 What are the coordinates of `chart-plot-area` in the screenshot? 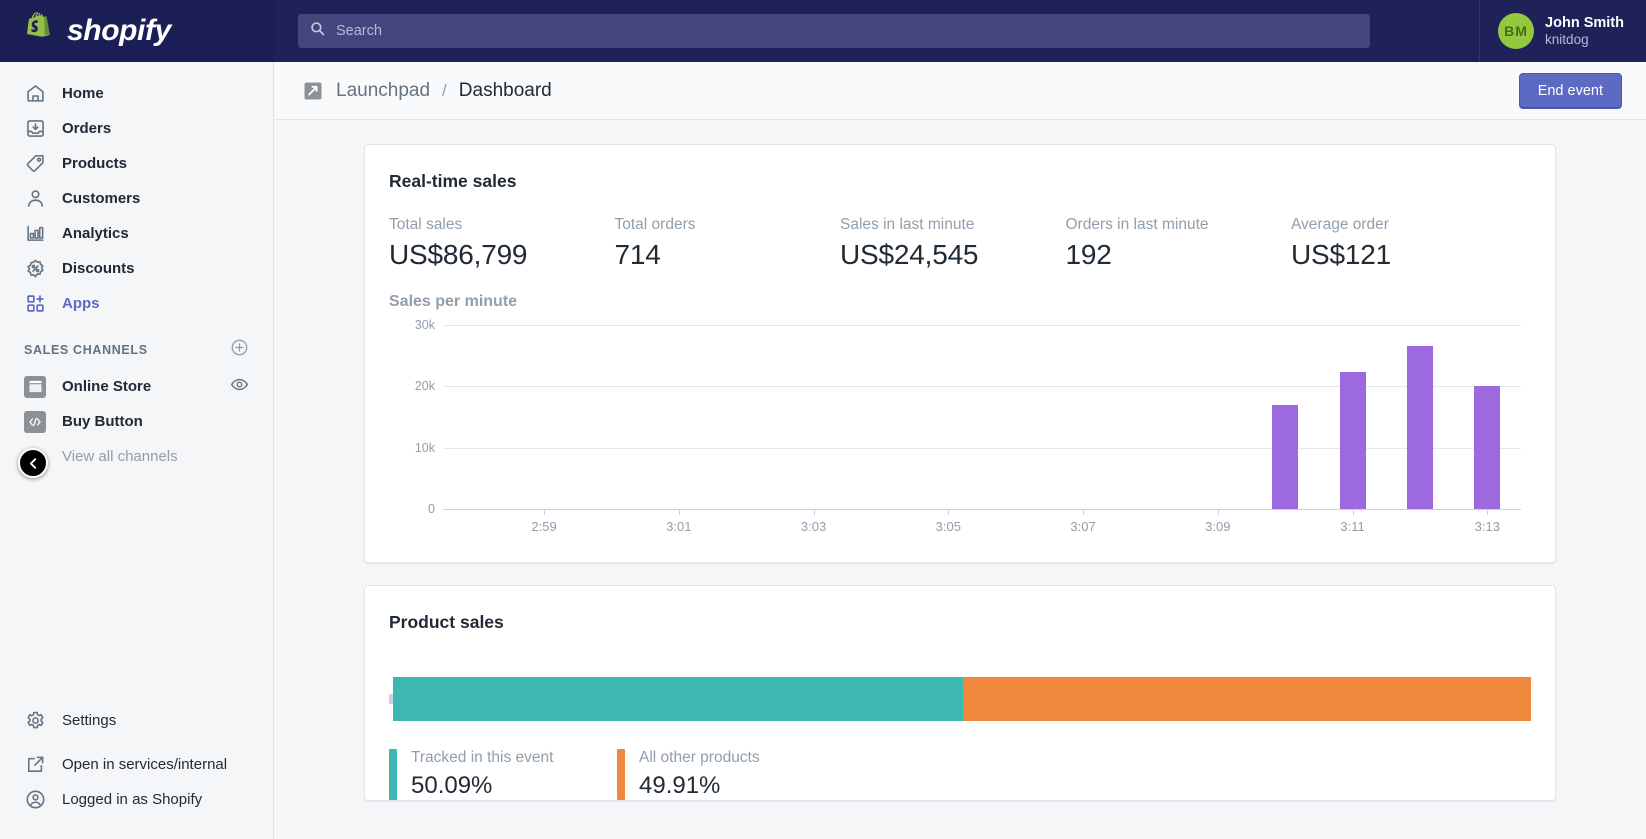 It's located at (982, 417).